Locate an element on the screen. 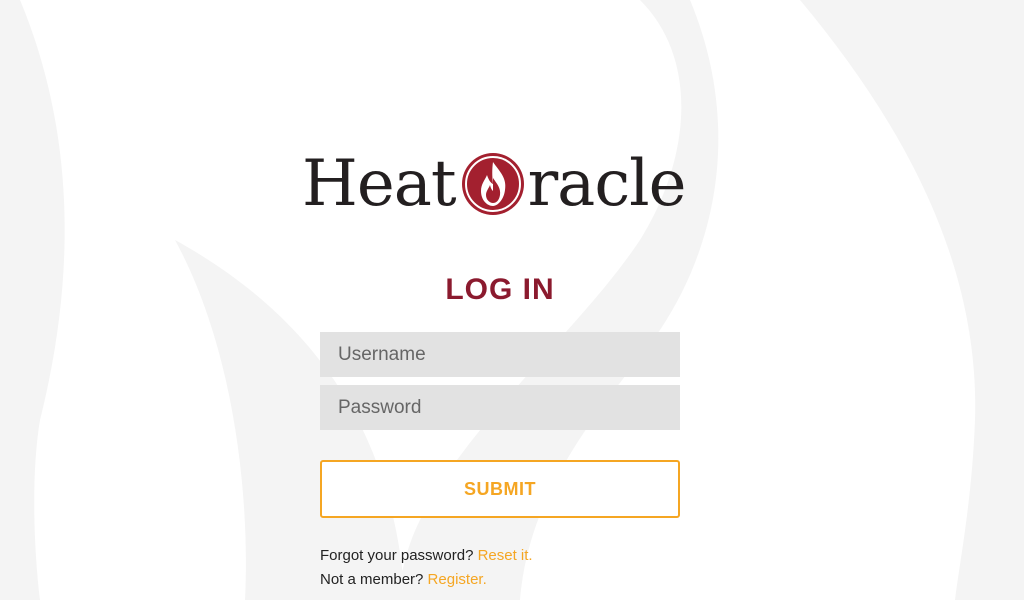 Image resolution: width=1024 pixels, height=600 pixels. flame-circle-icon is located at coordinates (492, 184).